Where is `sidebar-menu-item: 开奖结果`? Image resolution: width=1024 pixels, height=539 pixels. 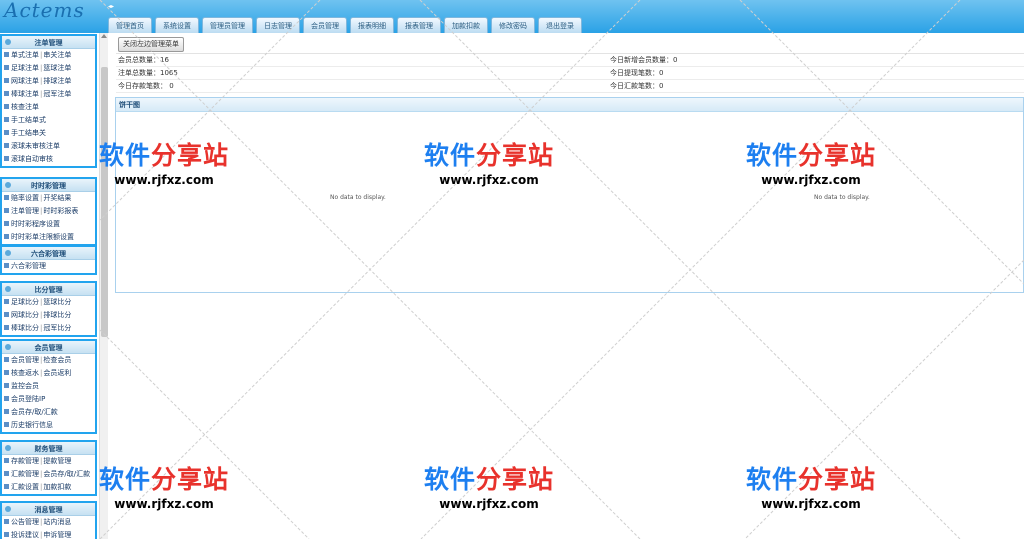
sidebar-menu-item: 开奖结果 is located at coordinates (57, 198).